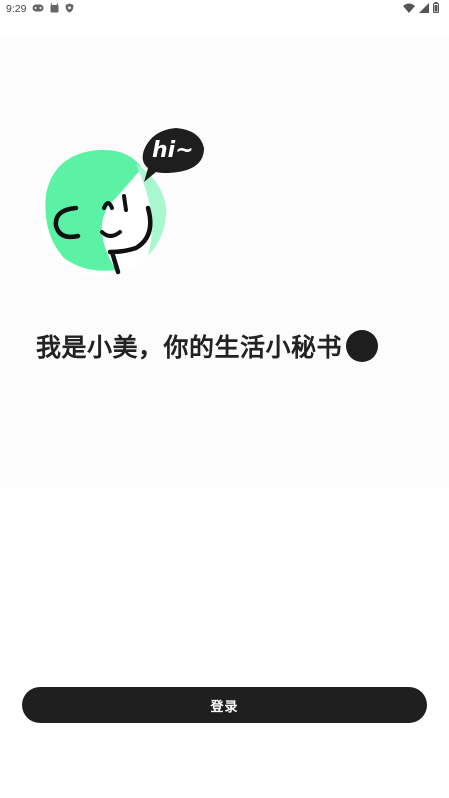 The width and height of the screenshot is (449, 798). I want to click on status-right, so click(421, 9).